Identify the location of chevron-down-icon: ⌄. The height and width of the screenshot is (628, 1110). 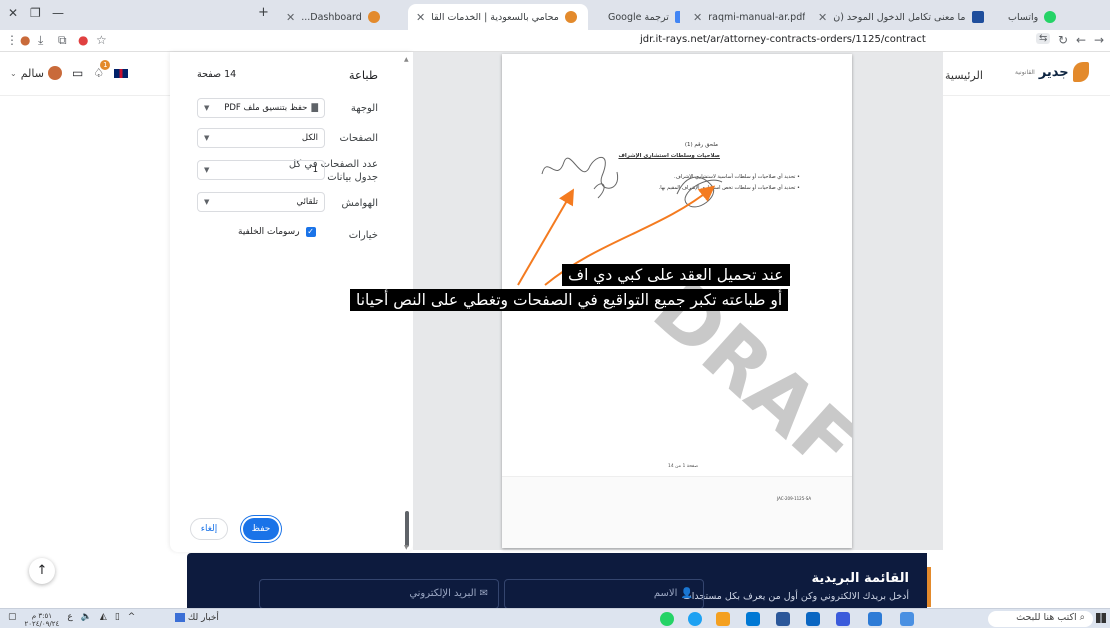
(13, 73).